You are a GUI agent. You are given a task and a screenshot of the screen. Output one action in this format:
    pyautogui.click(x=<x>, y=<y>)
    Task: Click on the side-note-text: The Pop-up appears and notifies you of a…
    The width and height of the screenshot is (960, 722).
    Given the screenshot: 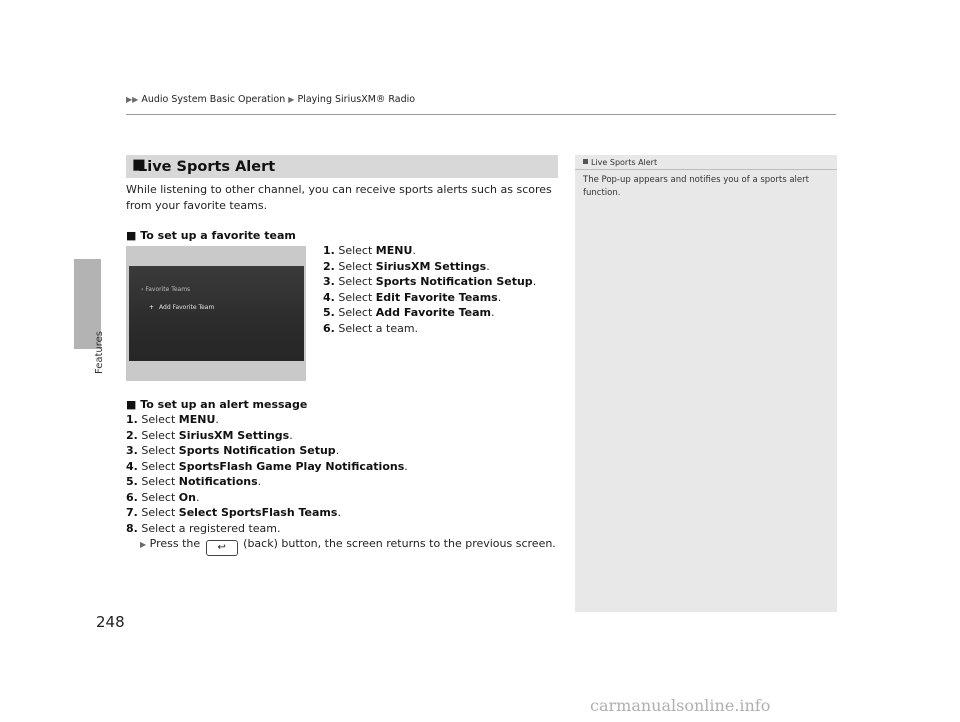 What is the action you would take?
    pyautogui.click(x=696, y=186)
    